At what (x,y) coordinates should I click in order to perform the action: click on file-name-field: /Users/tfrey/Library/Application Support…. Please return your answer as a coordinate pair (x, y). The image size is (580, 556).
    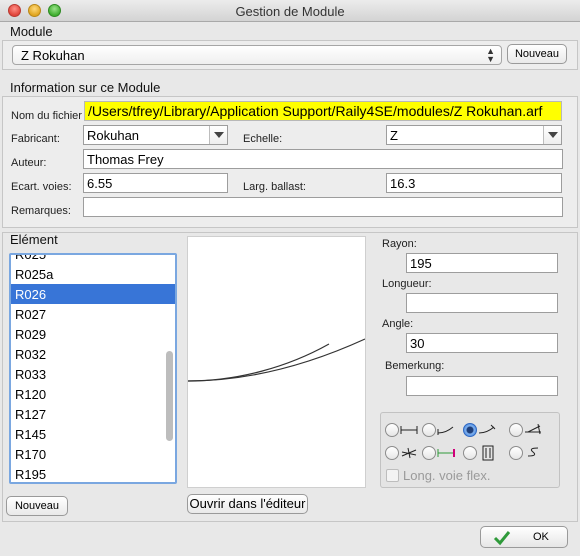
    Looking at the image, I should click on (323, 111).